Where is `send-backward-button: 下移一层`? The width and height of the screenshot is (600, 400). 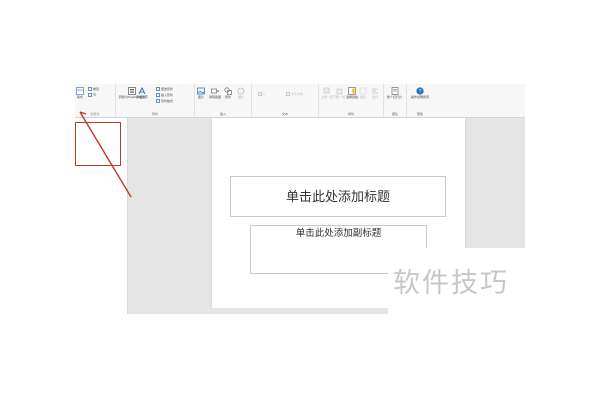 send-backward-button: 下移一层 is located at coordinates (339, 93).